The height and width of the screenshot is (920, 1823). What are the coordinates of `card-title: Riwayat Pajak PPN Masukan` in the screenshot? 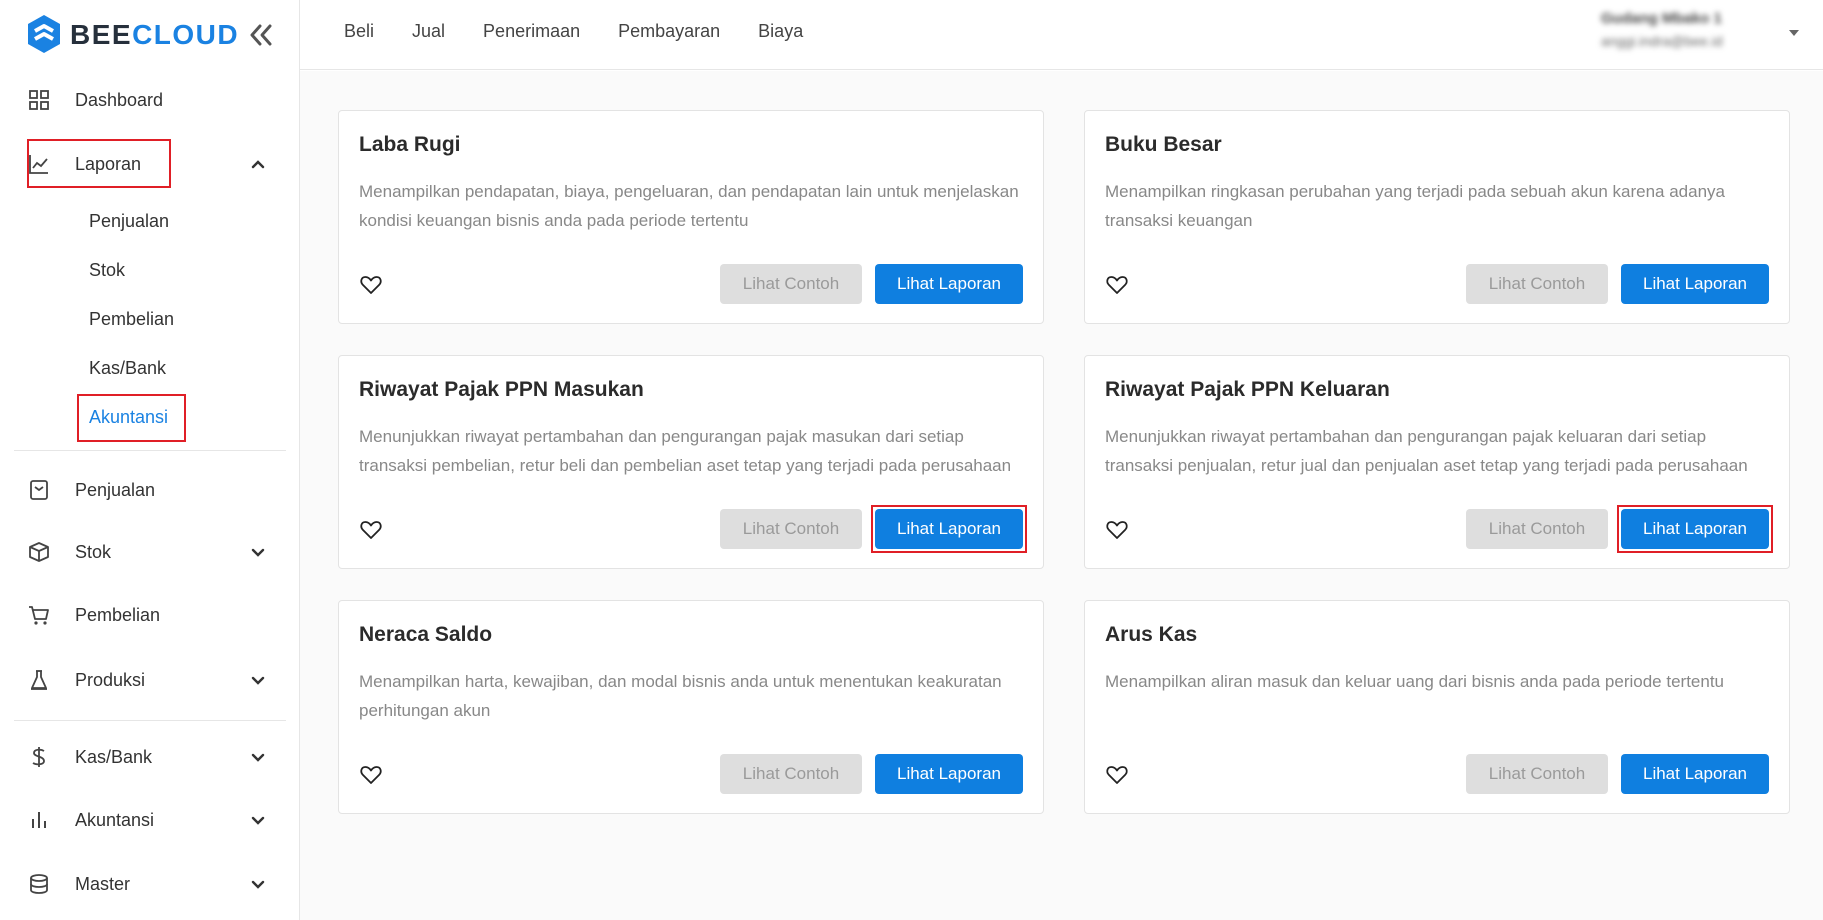 It's located at (501, 389).